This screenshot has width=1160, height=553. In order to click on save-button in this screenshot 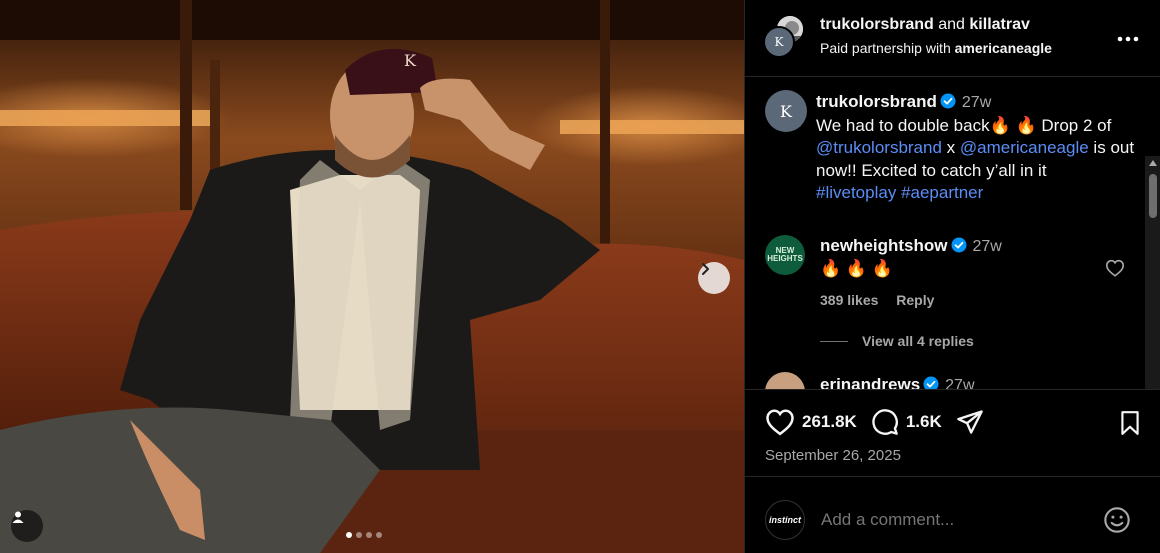, I will do `click(1130, 425)`.